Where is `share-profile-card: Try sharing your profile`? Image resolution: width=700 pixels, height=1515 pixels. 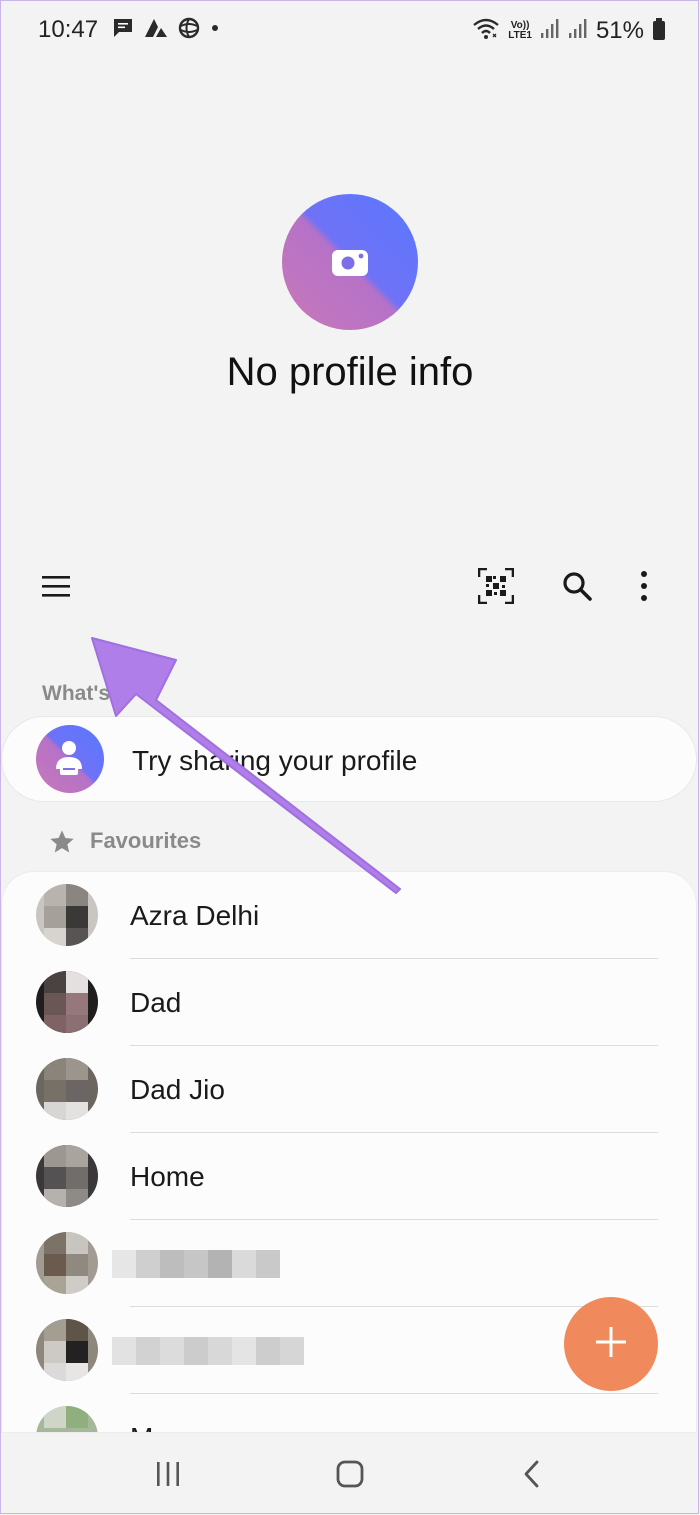 share-profile-card: Try sharing your profile is located at coordinates (349, 759).